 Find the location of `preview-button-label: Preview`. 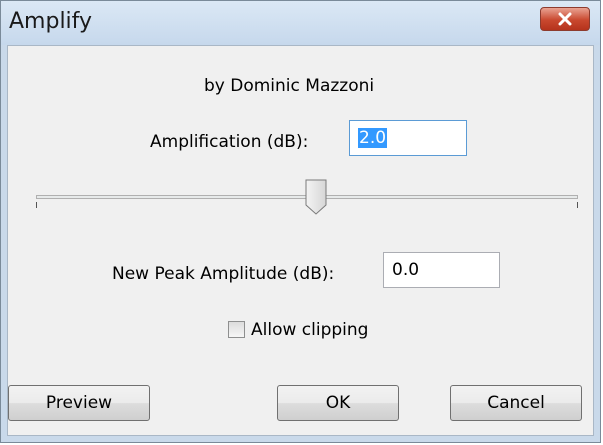

preview-button-label: Preview is located at coordinates (79, 403).